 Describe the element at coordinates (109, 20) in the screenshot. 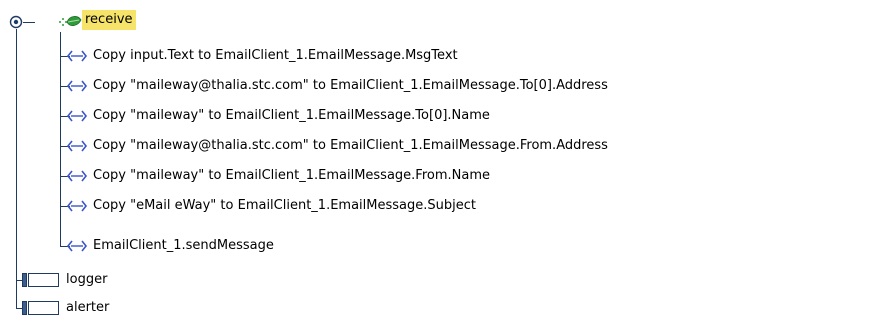

I see `root-node-receive: receive` at that location.